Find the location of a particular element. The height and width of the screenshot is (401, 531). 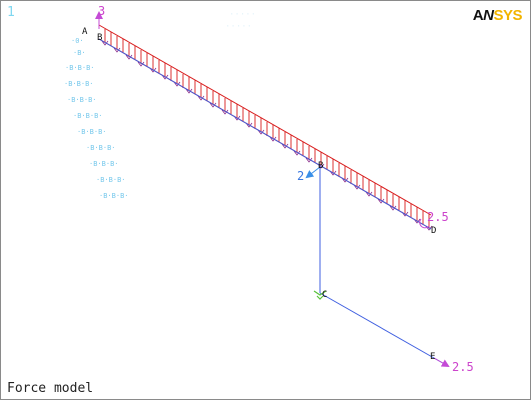

node-label-c: C is located at coordinates (324, 295).